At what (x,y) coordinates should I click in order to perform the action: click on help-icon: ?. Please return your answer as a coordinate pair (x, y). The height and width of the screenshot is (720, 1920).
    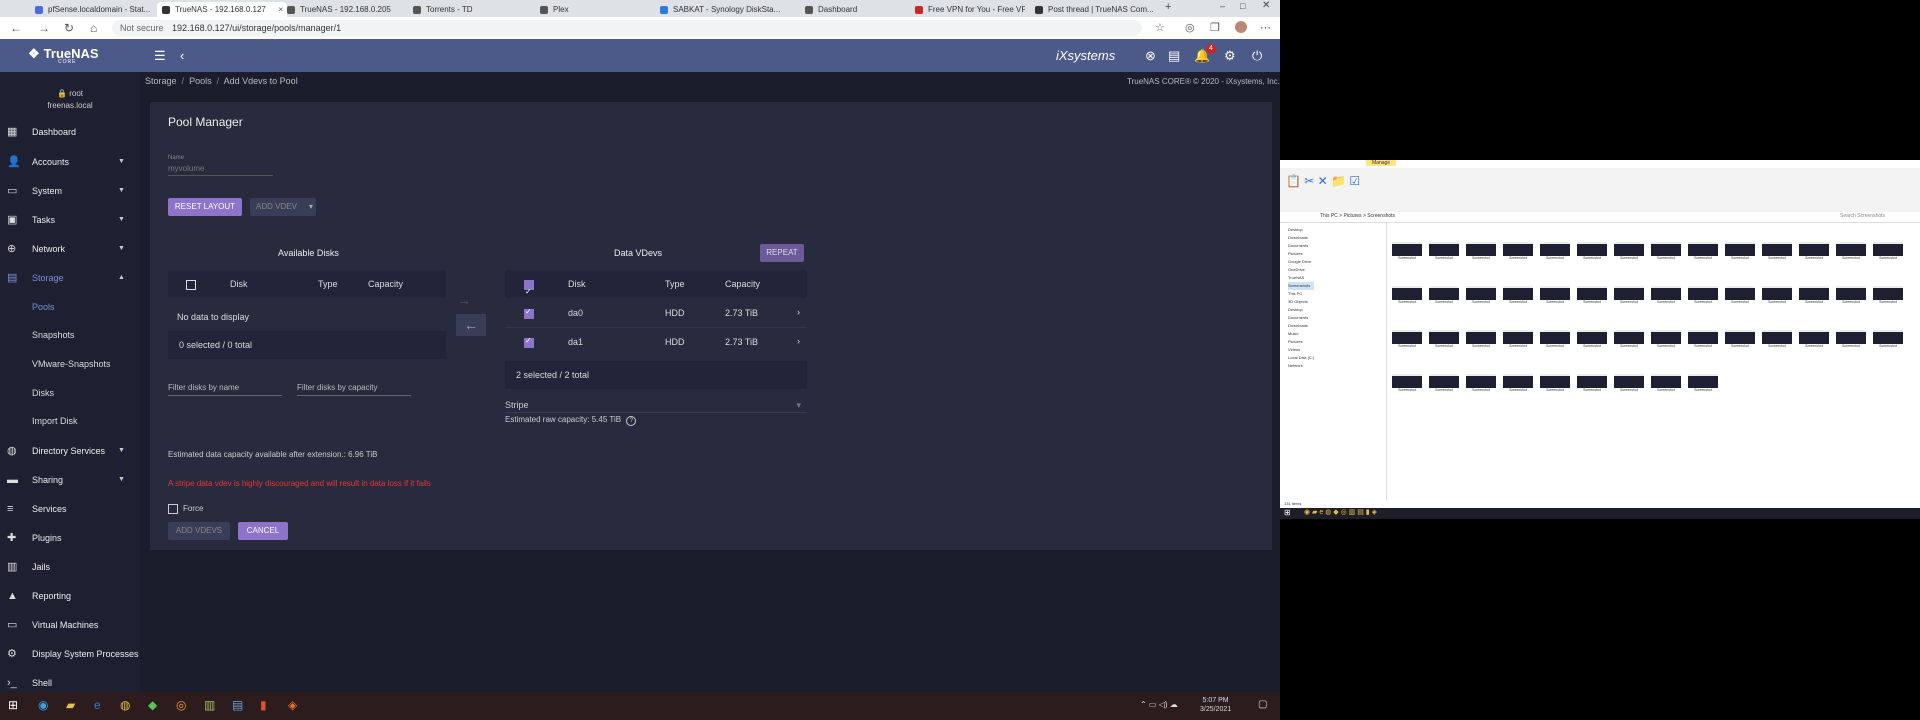
    Looking at the image, I should click on (631, 421).